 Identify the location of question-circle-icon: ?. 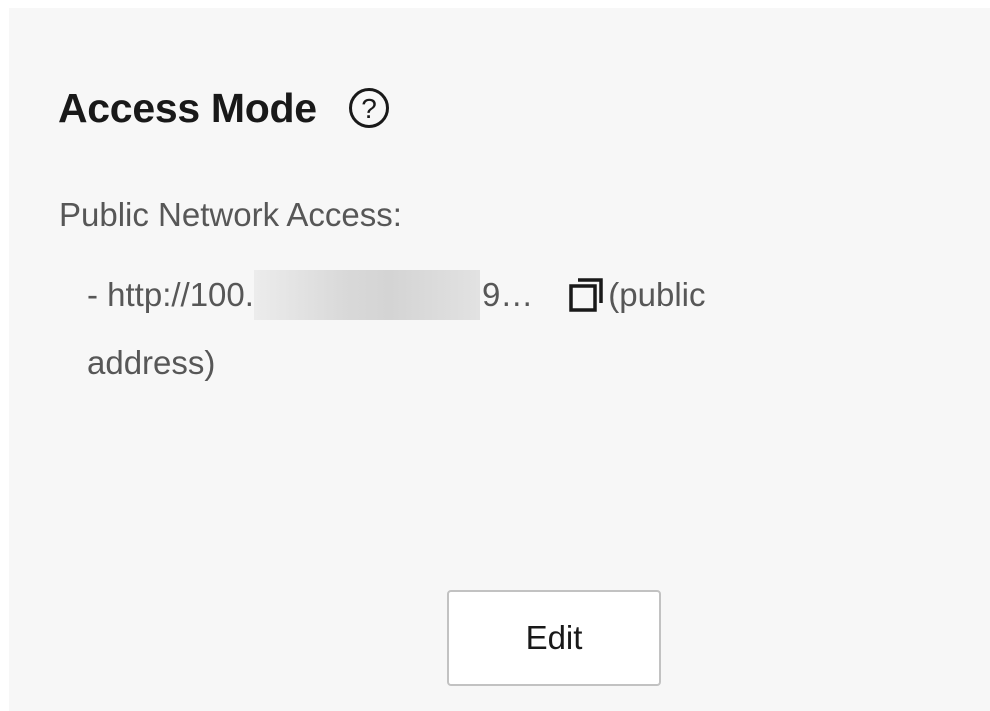
(369, 108).